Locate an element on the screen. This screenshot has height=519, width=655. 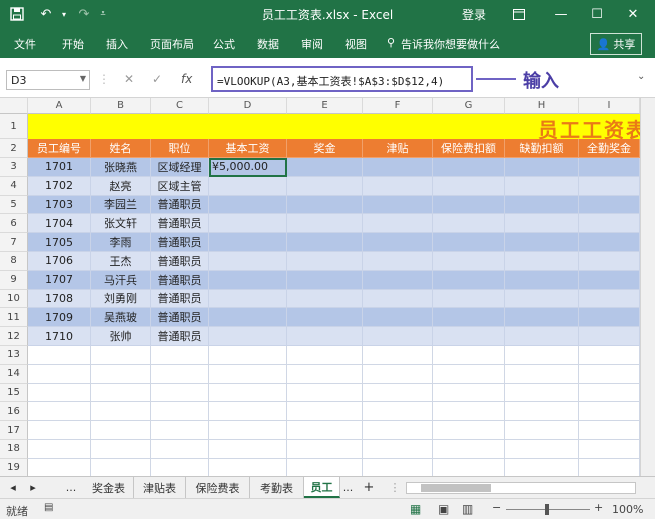
scroll-left-icon: ◂ is located at coordinates (13, 487).